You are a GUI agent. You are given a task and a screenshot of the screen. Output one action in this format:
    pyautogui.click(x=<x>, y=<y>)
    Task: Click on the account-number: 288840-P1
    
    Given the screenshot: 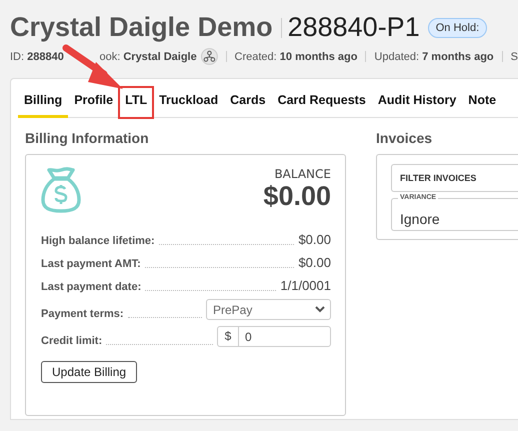 What is the action you would take?
    pyautogui.click(x=354, y=27)
    